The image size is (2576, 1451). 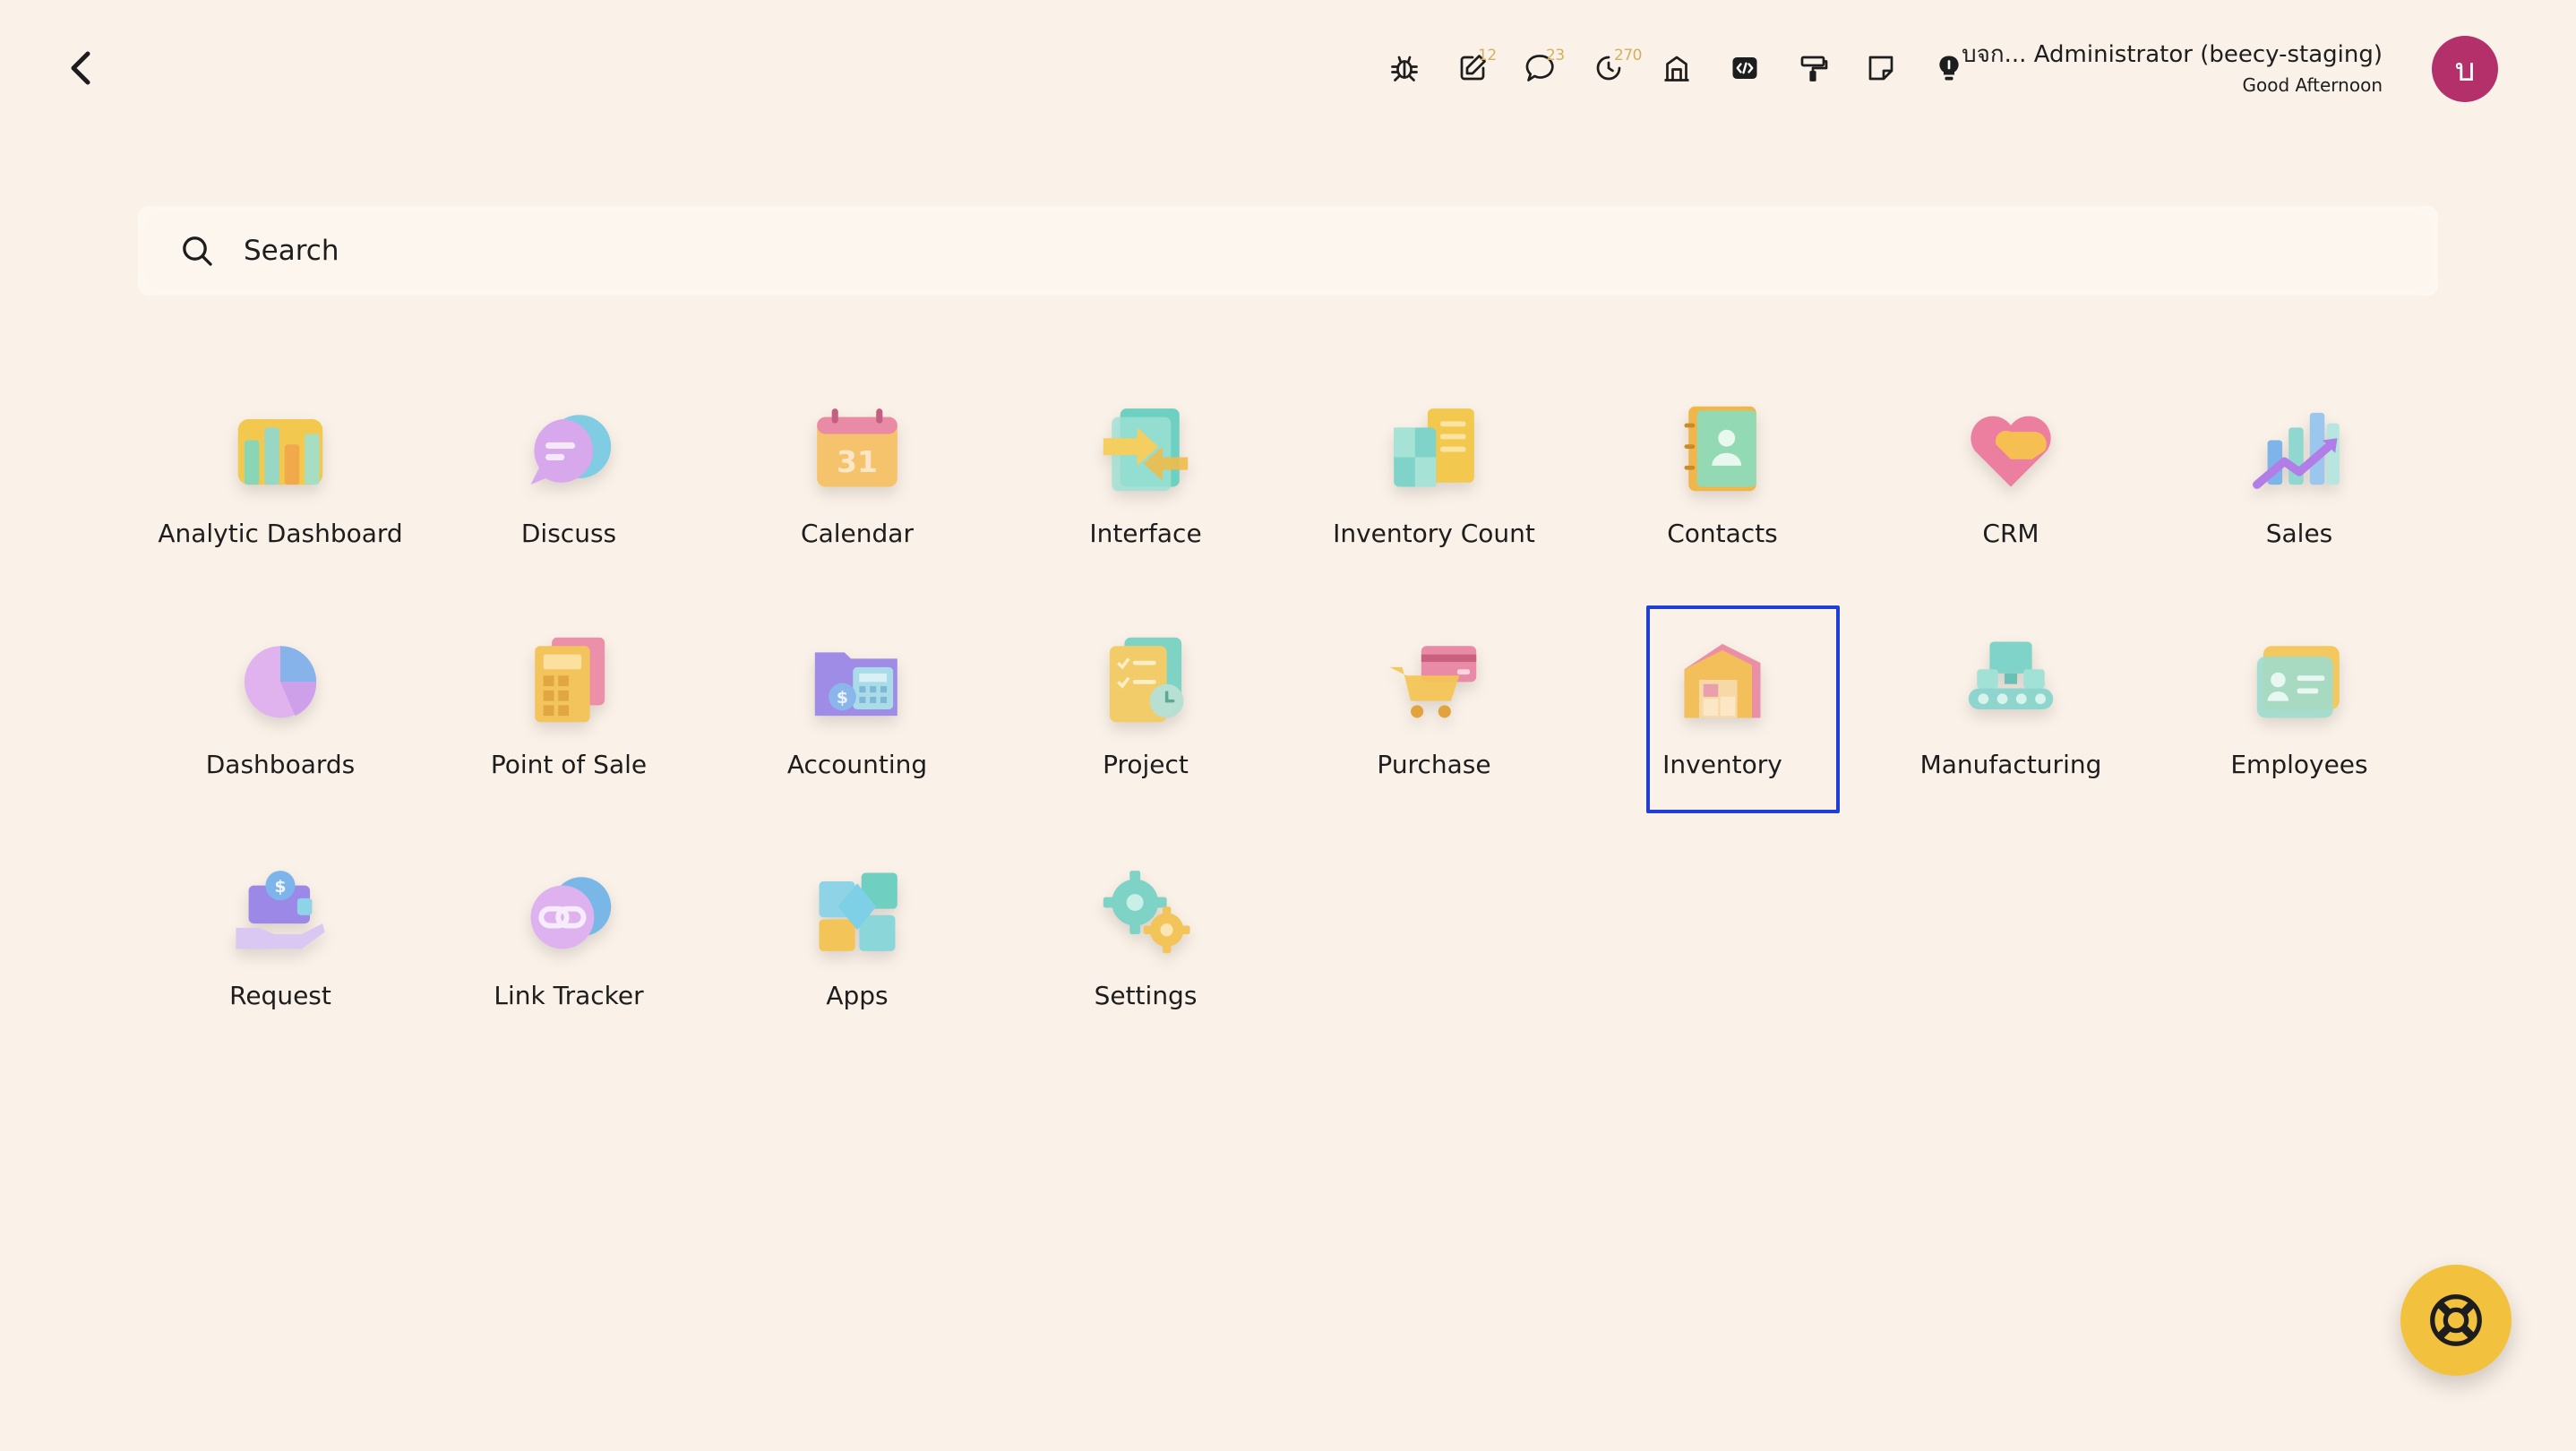 I want to click on app-label: CRM, so click(x=2010, y=533).